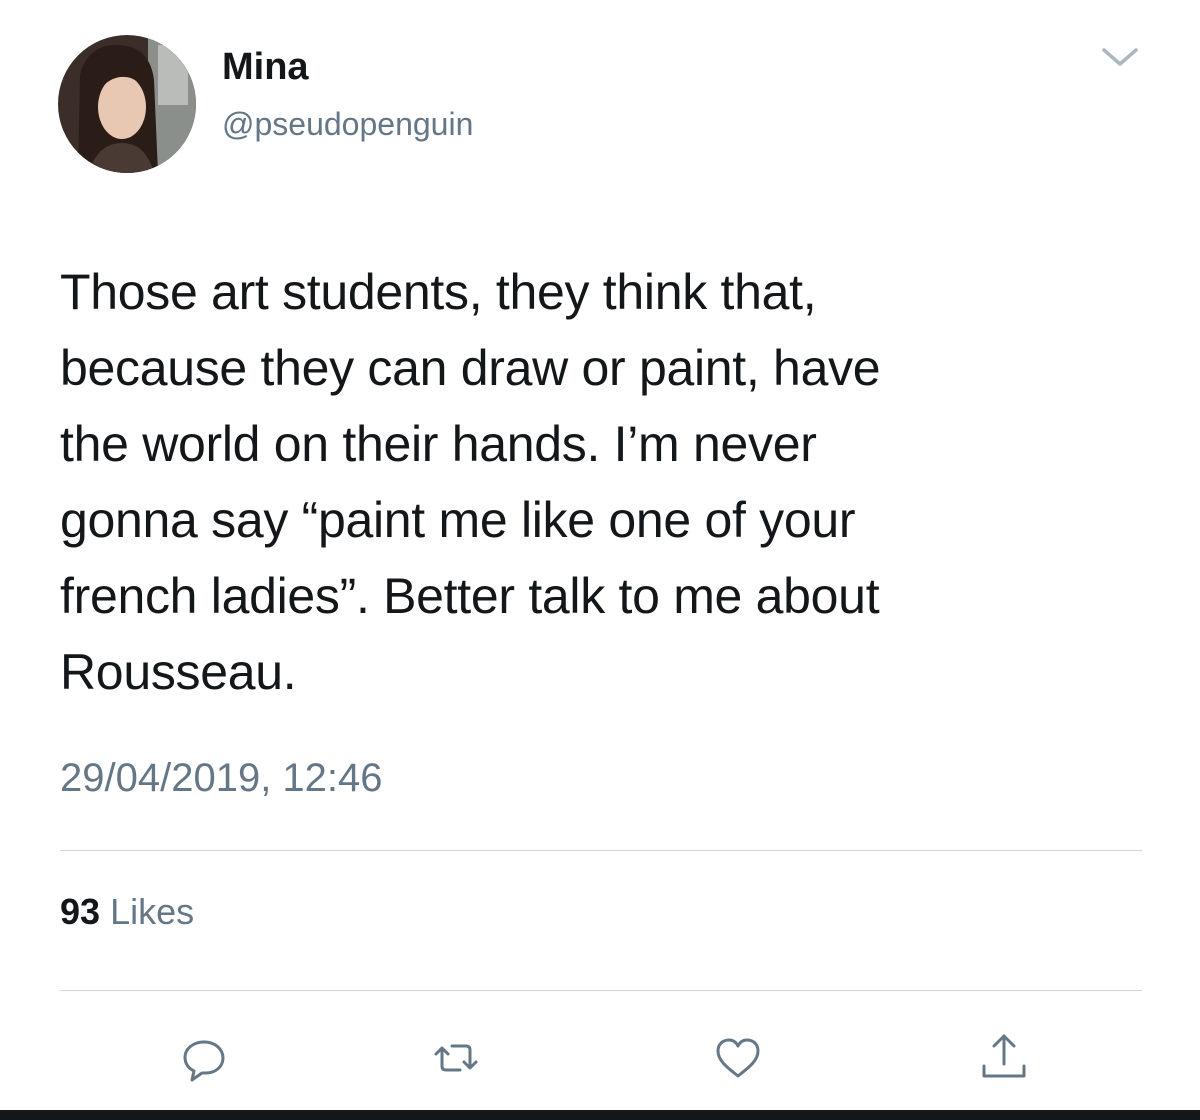 This screenshot has width=1200, height=1120. Describe the element at coordinates (152, 911) in the screenshot. I see `likes-label: Likes` at that location.